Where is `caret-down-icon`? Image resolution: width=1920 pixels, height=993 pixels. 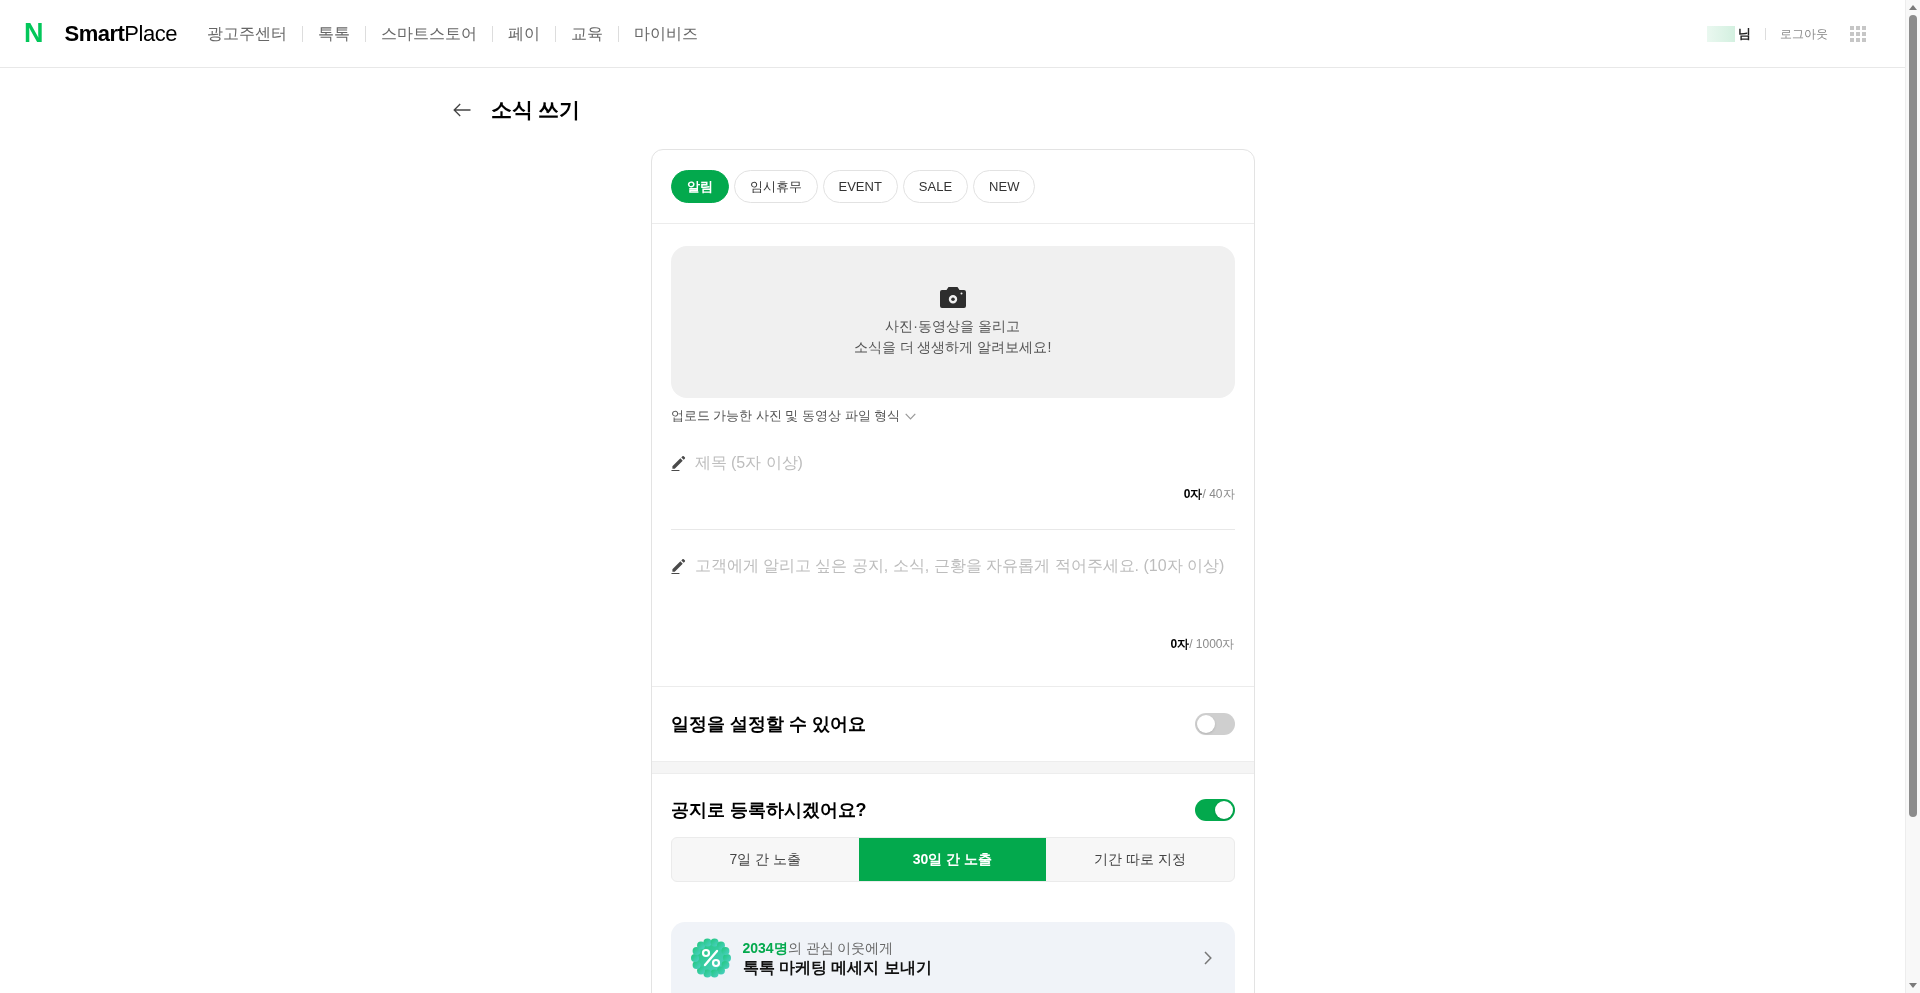 caret-down-icon is located at coordinates (1913, 985).